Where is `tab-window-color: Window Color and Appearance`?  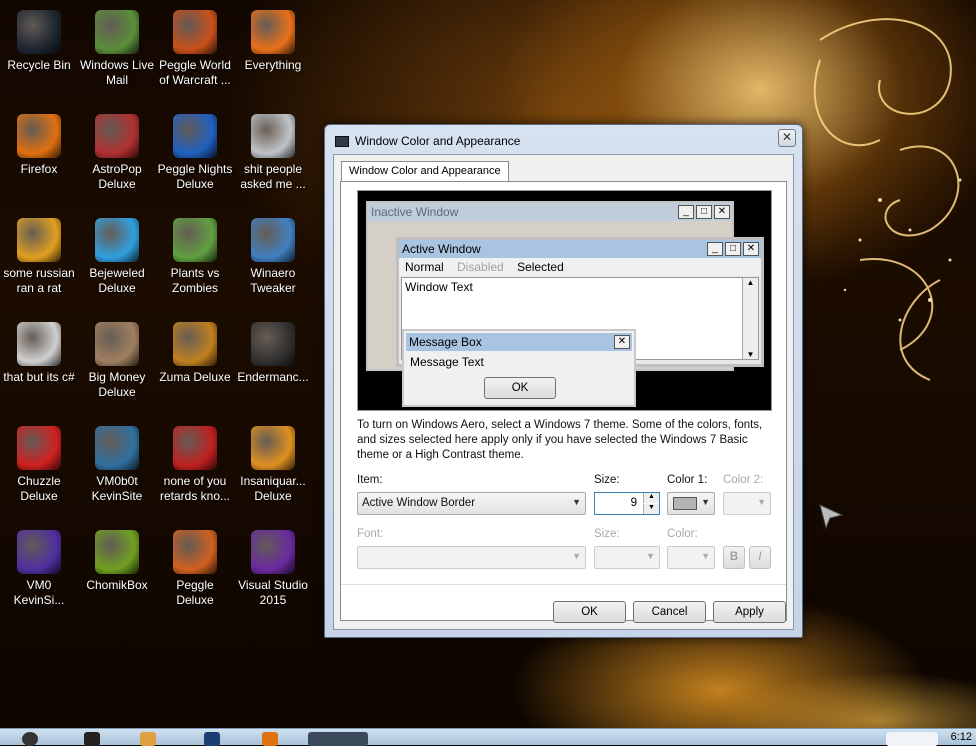 tab-window-color: Window Color and Appearance is located at coordinates (425, 171).